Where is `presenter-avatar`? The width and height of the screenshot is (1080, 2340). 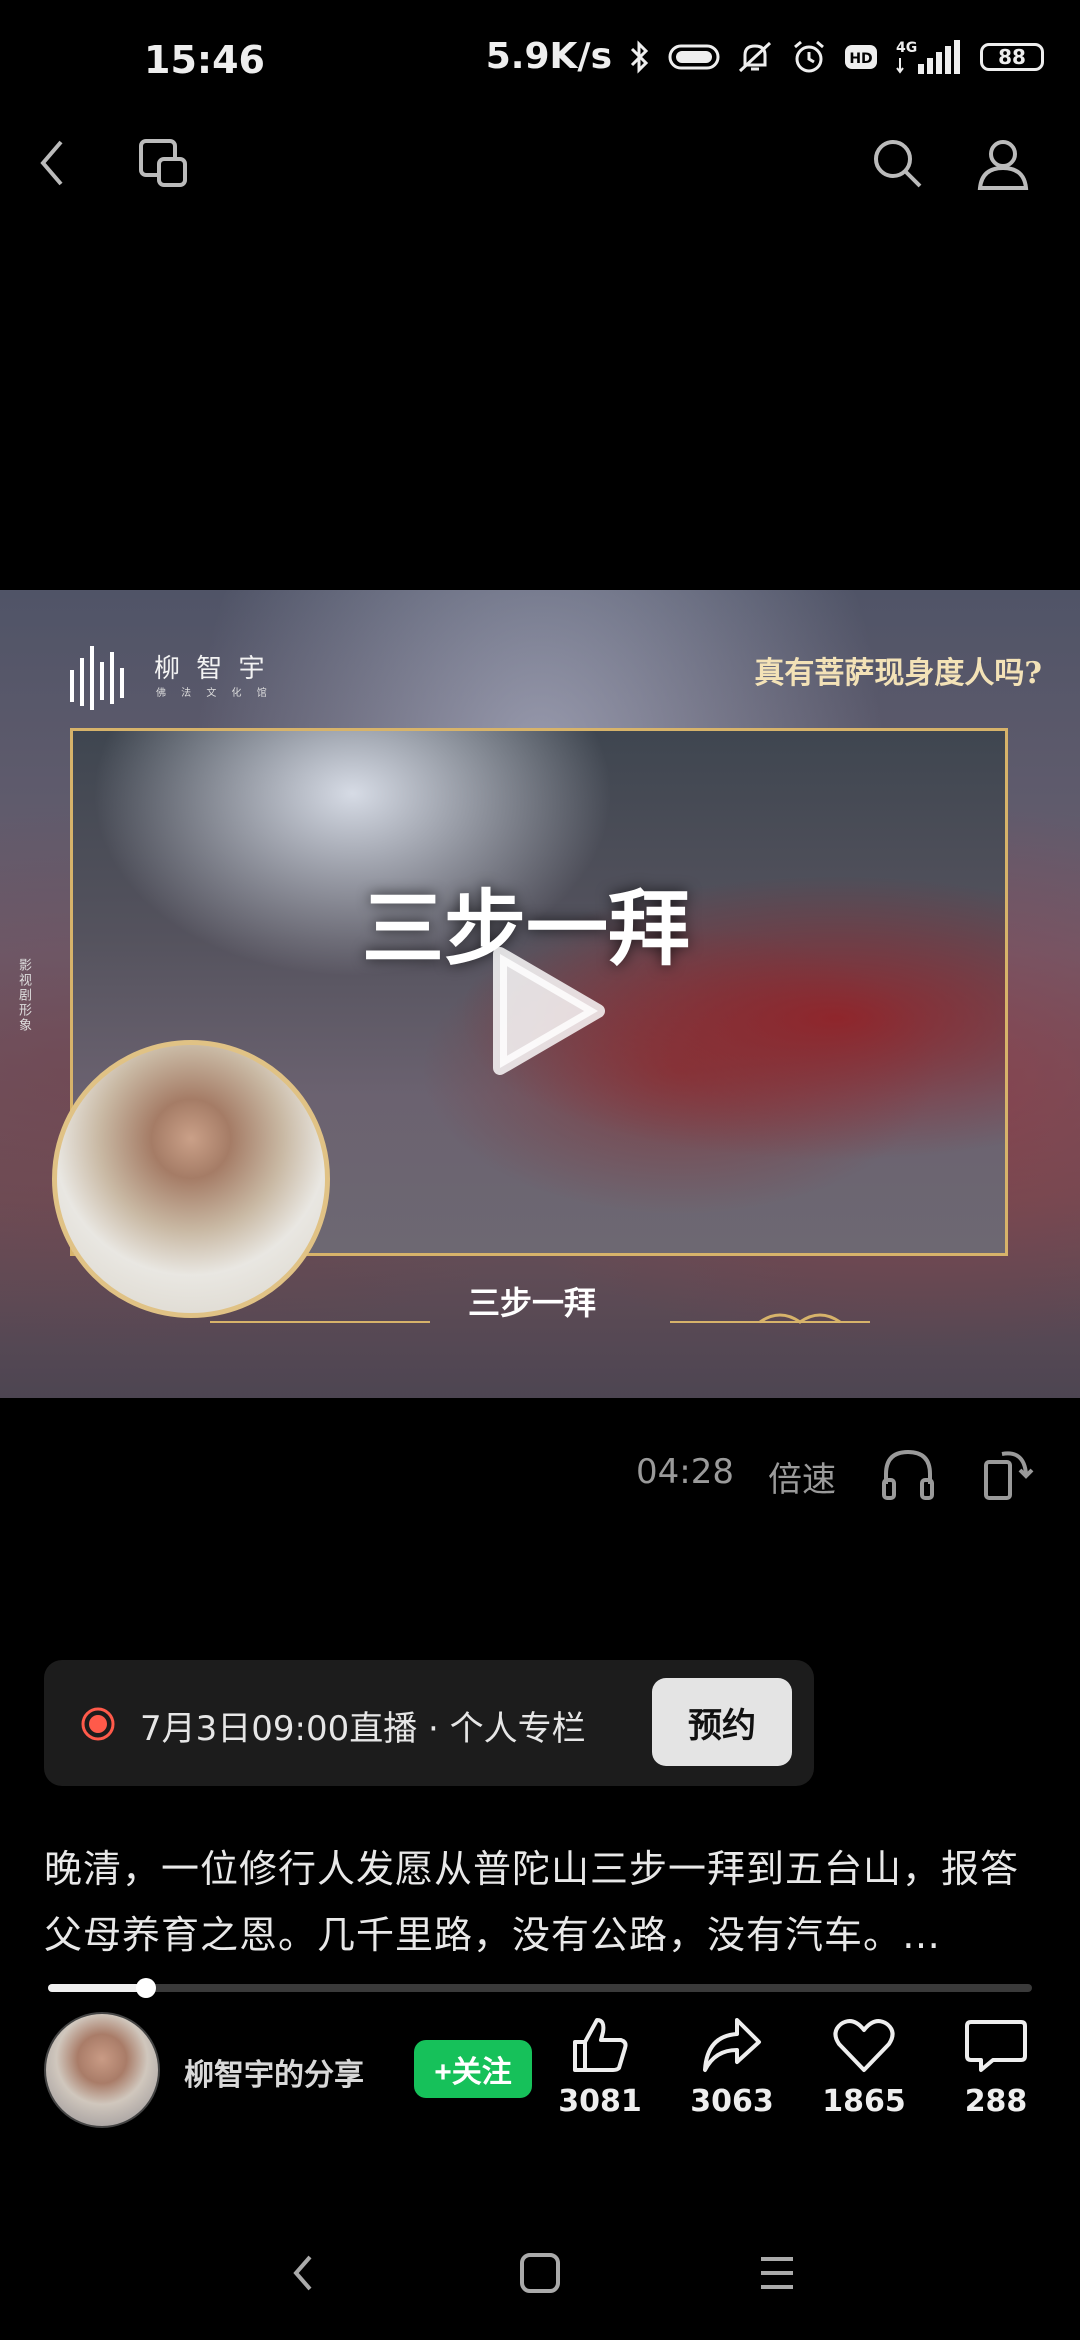
presenter-avatar is located at coordinates (191, 1179).